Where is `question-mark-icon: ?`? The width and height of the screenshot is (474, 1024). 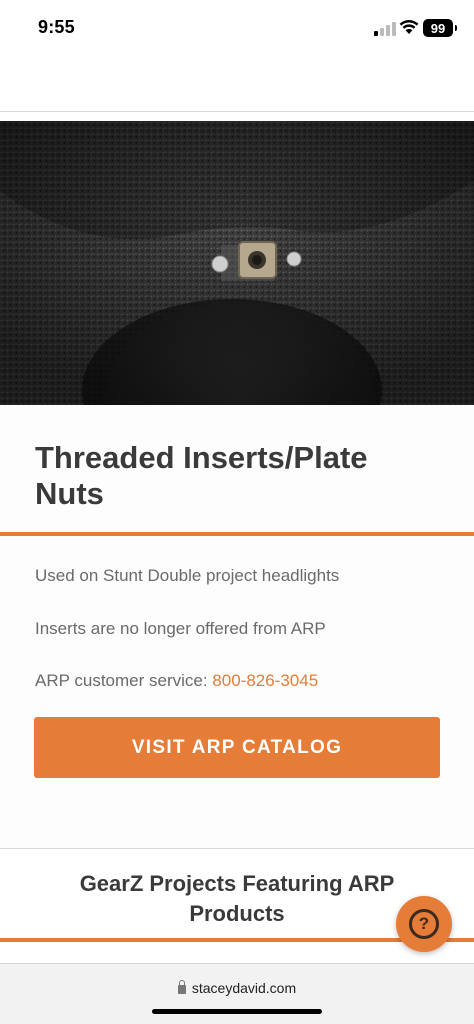 question-mark-icon: ? is located at coordinates (424, 924).